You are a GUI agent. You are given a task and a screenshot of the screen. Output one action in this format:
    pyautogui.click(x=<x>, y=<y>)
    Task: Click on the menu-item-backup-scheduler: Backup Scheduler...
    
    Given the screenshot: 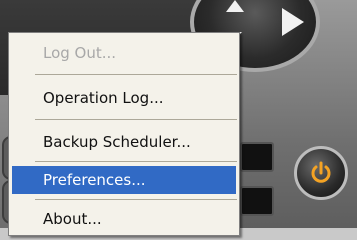 What is the action you would take?
    pyautogui.click(x=124, y=142)
    